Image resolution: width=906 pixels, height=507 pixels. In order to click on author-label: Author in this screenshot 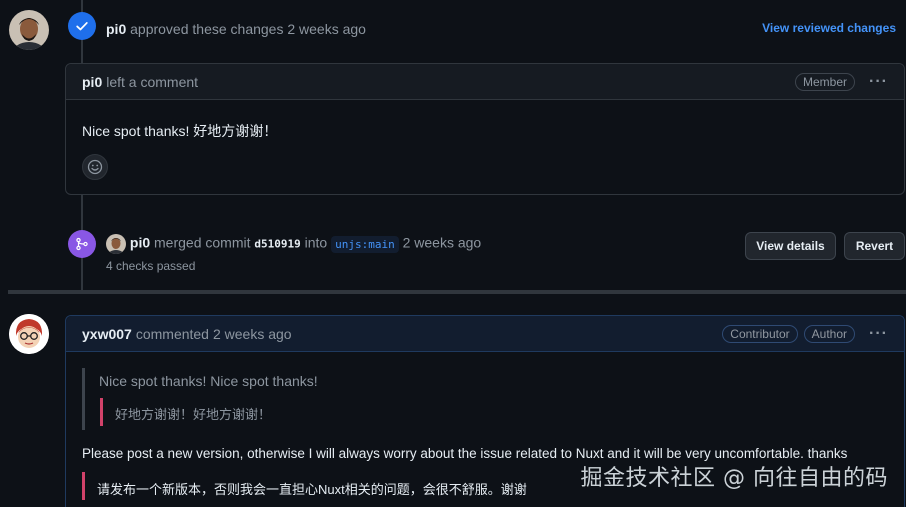, I will do `click(829, 333)`.